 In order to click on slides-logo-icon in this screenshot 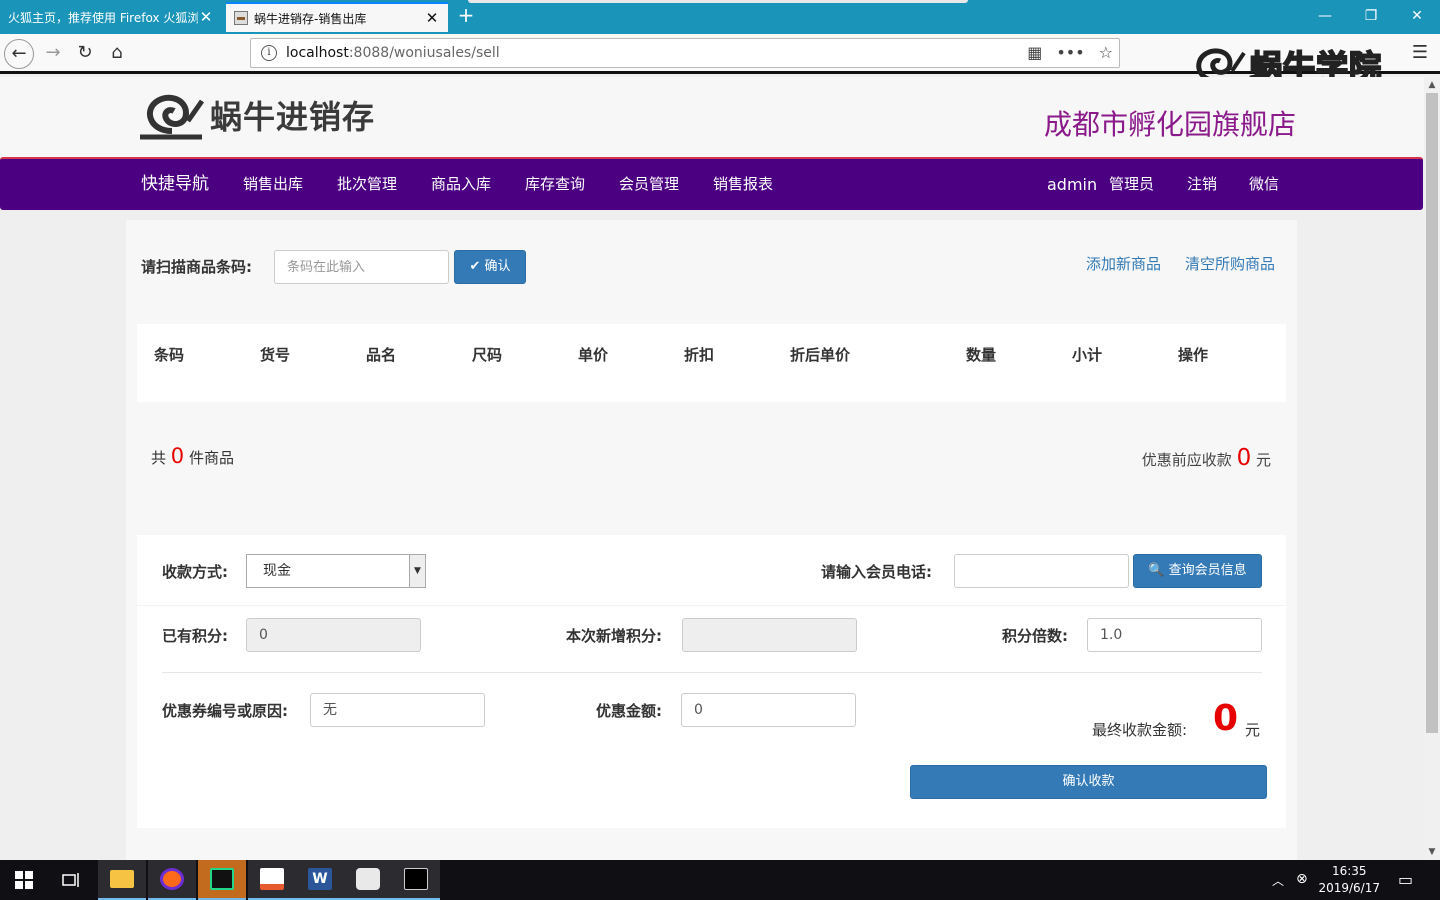, I will do `click(272, 879)`.